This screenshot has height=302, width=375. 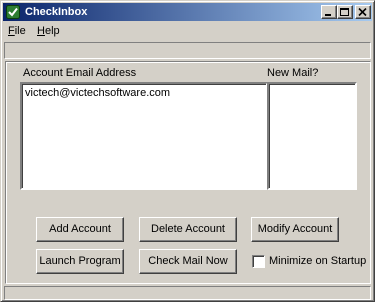 I want to click on title-bar: CheckInbox, so click(x=187, y=12).